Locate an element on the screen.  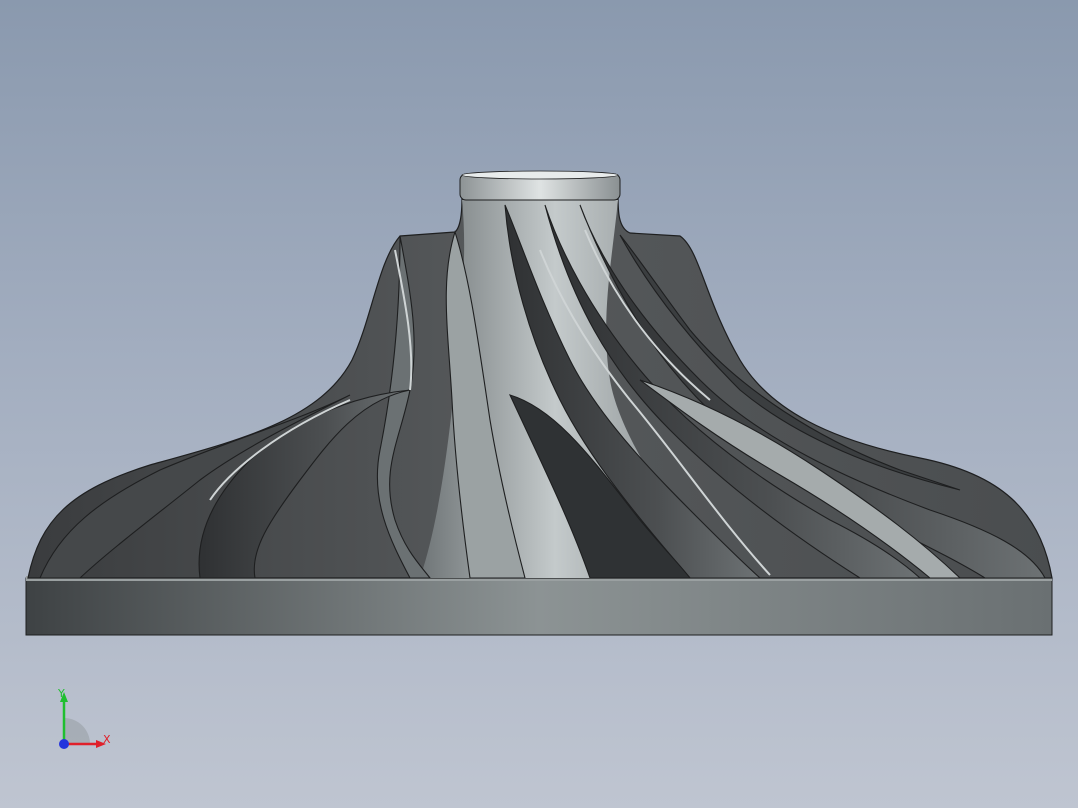
x-axis-label: X is located at coordinates (107, 739).